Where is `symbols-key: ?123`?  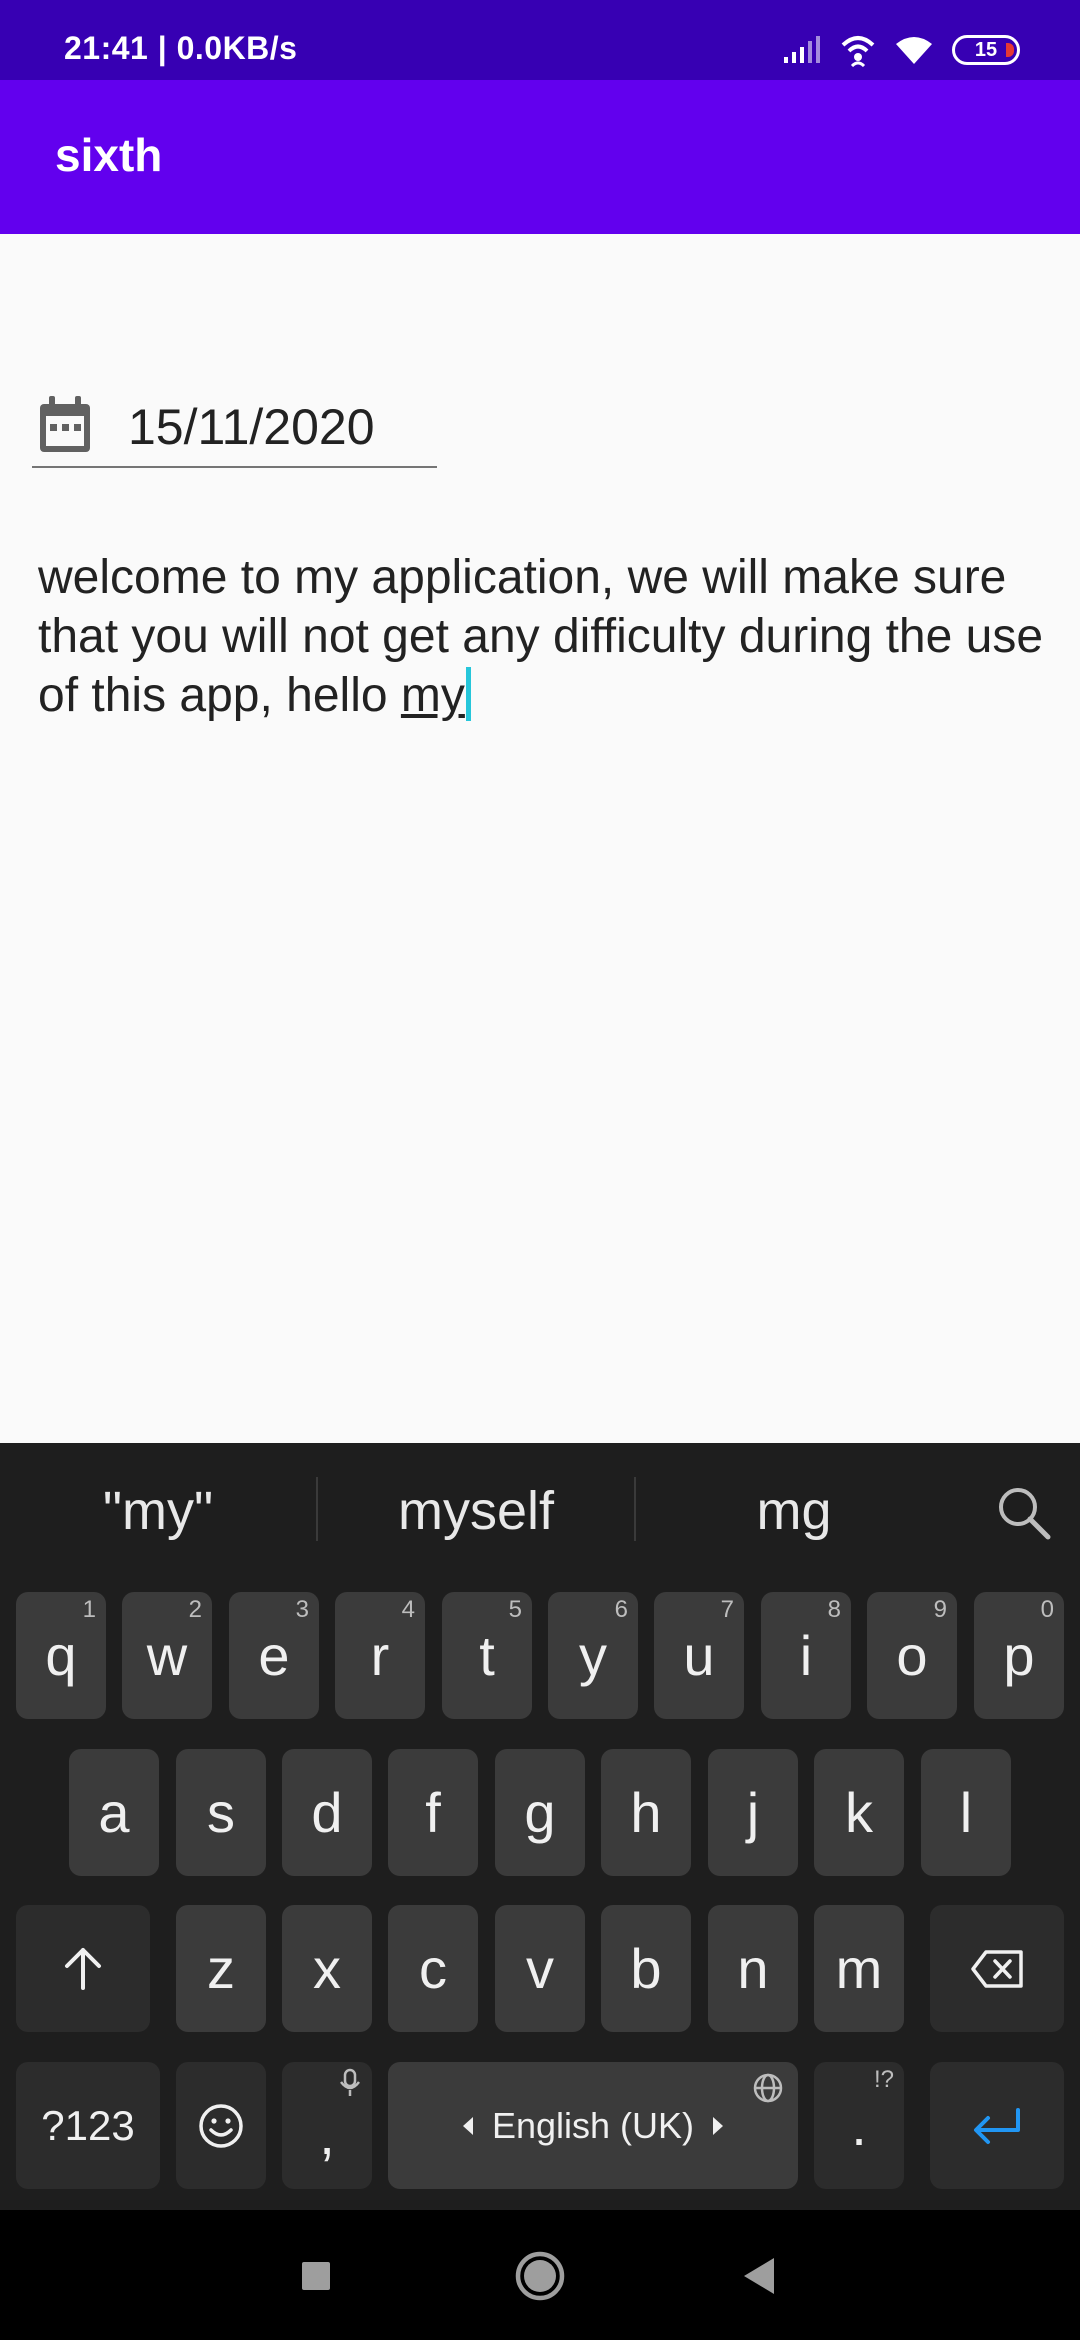
symbols-key: ?123 is located at coordinates (88, 2125).